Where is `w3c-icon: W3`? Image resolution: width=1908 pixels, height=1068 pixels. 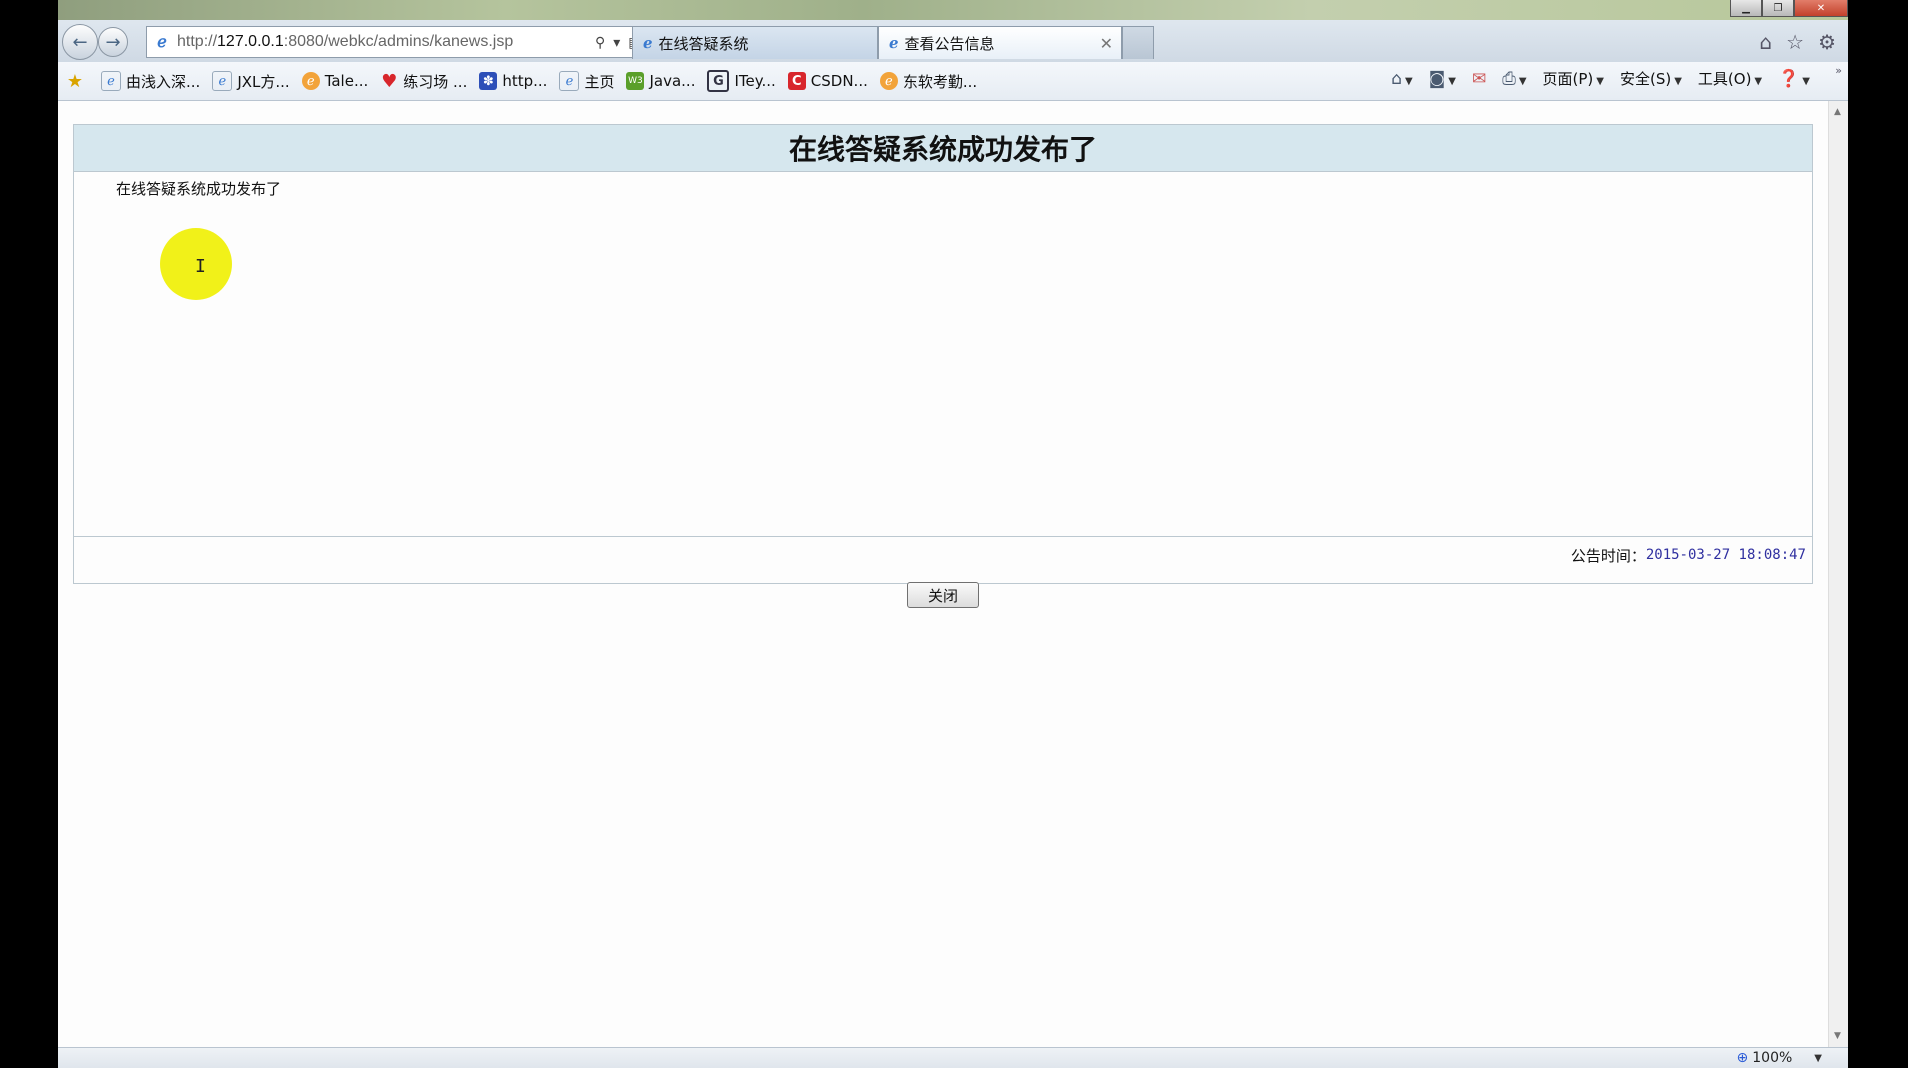 w3c-icon: W3 is located at coordinates (635, 81).